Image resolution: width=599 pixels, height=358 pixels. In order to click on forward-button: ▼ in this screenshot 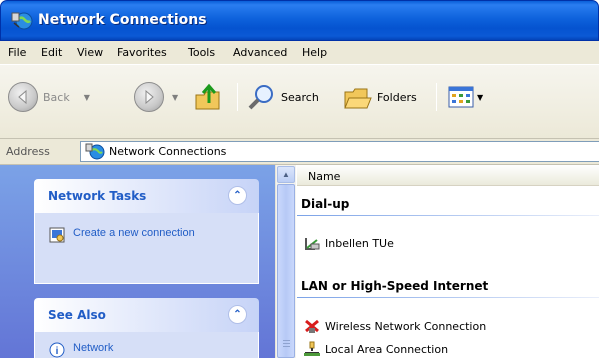, I will do `click(156, 97)`.